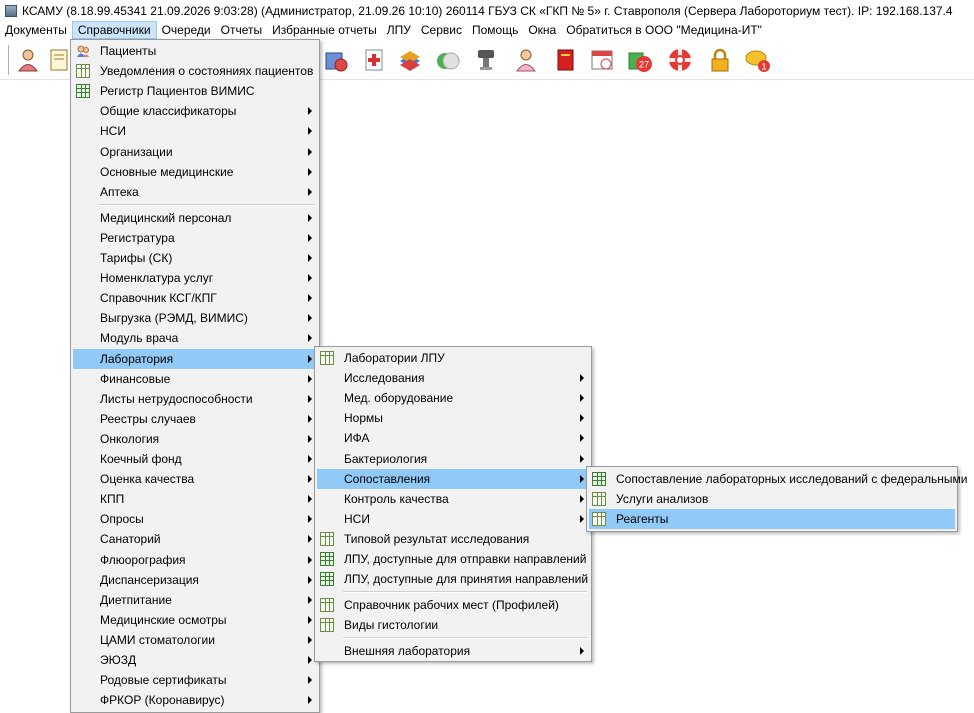 The height and width of the screenshot is (713, 974). Describe the element at coordinates (386, 458) in the screenshot. I see `menu-item-label: Бактериология` at that location.